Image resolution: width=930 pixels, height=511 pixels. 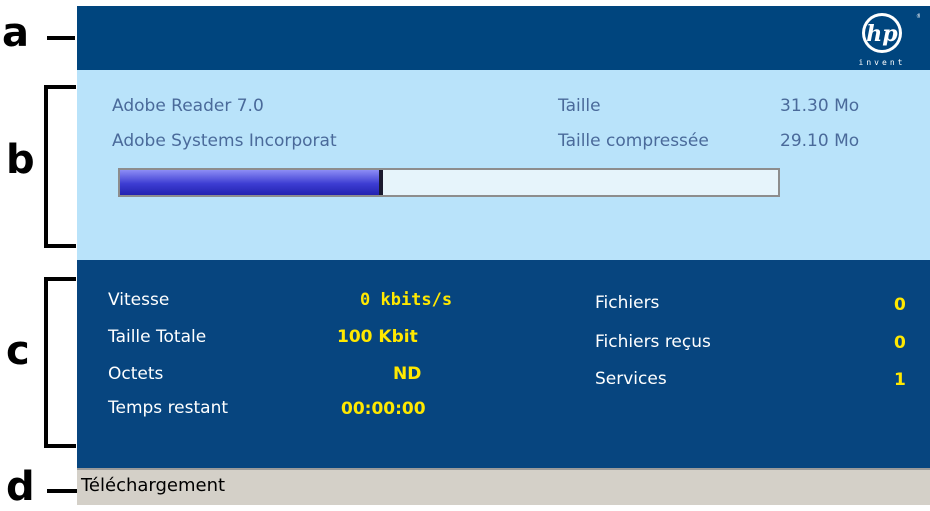 I want to click on callout-c-bracket, so click(x=60, y=362).